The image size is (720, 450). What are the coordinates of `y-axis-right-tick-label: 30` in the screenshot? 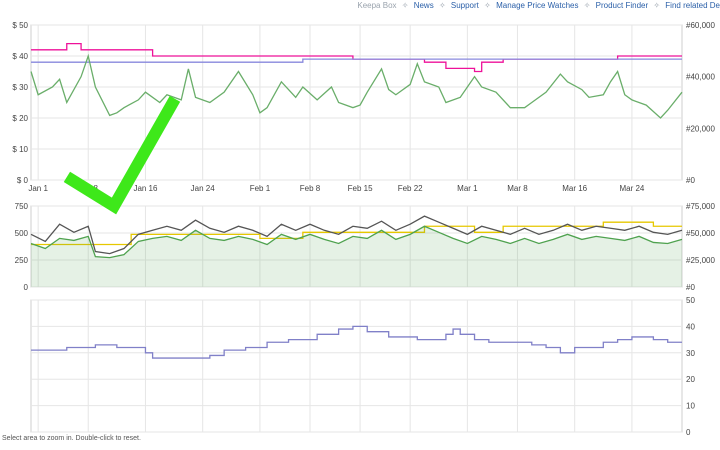 It's located at (690, 353).